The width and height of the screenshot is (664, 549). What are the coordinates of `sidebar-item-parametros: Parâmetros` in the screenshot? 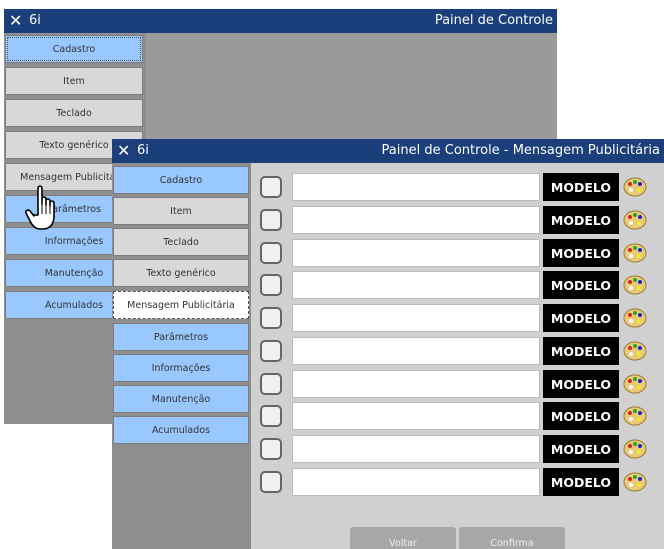 It's located at (181, 337).